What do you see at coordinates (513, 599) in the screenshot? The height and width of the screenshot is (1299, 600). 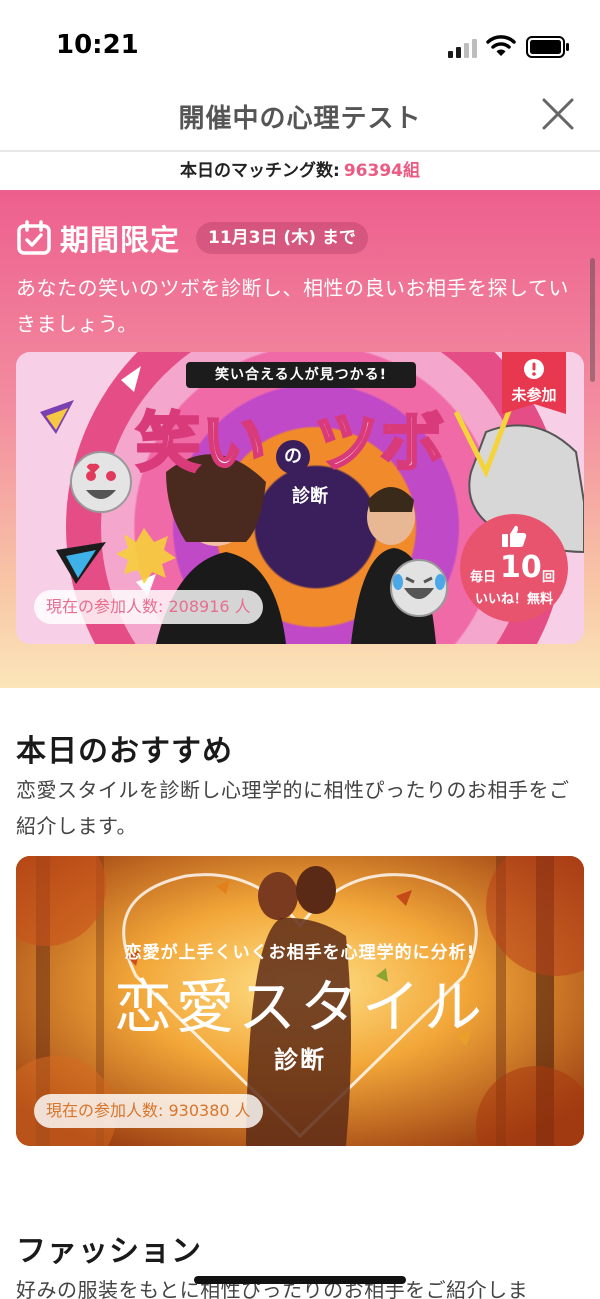 I see `daily-like-free: いいね！無料` at bounding box center [513, 599].